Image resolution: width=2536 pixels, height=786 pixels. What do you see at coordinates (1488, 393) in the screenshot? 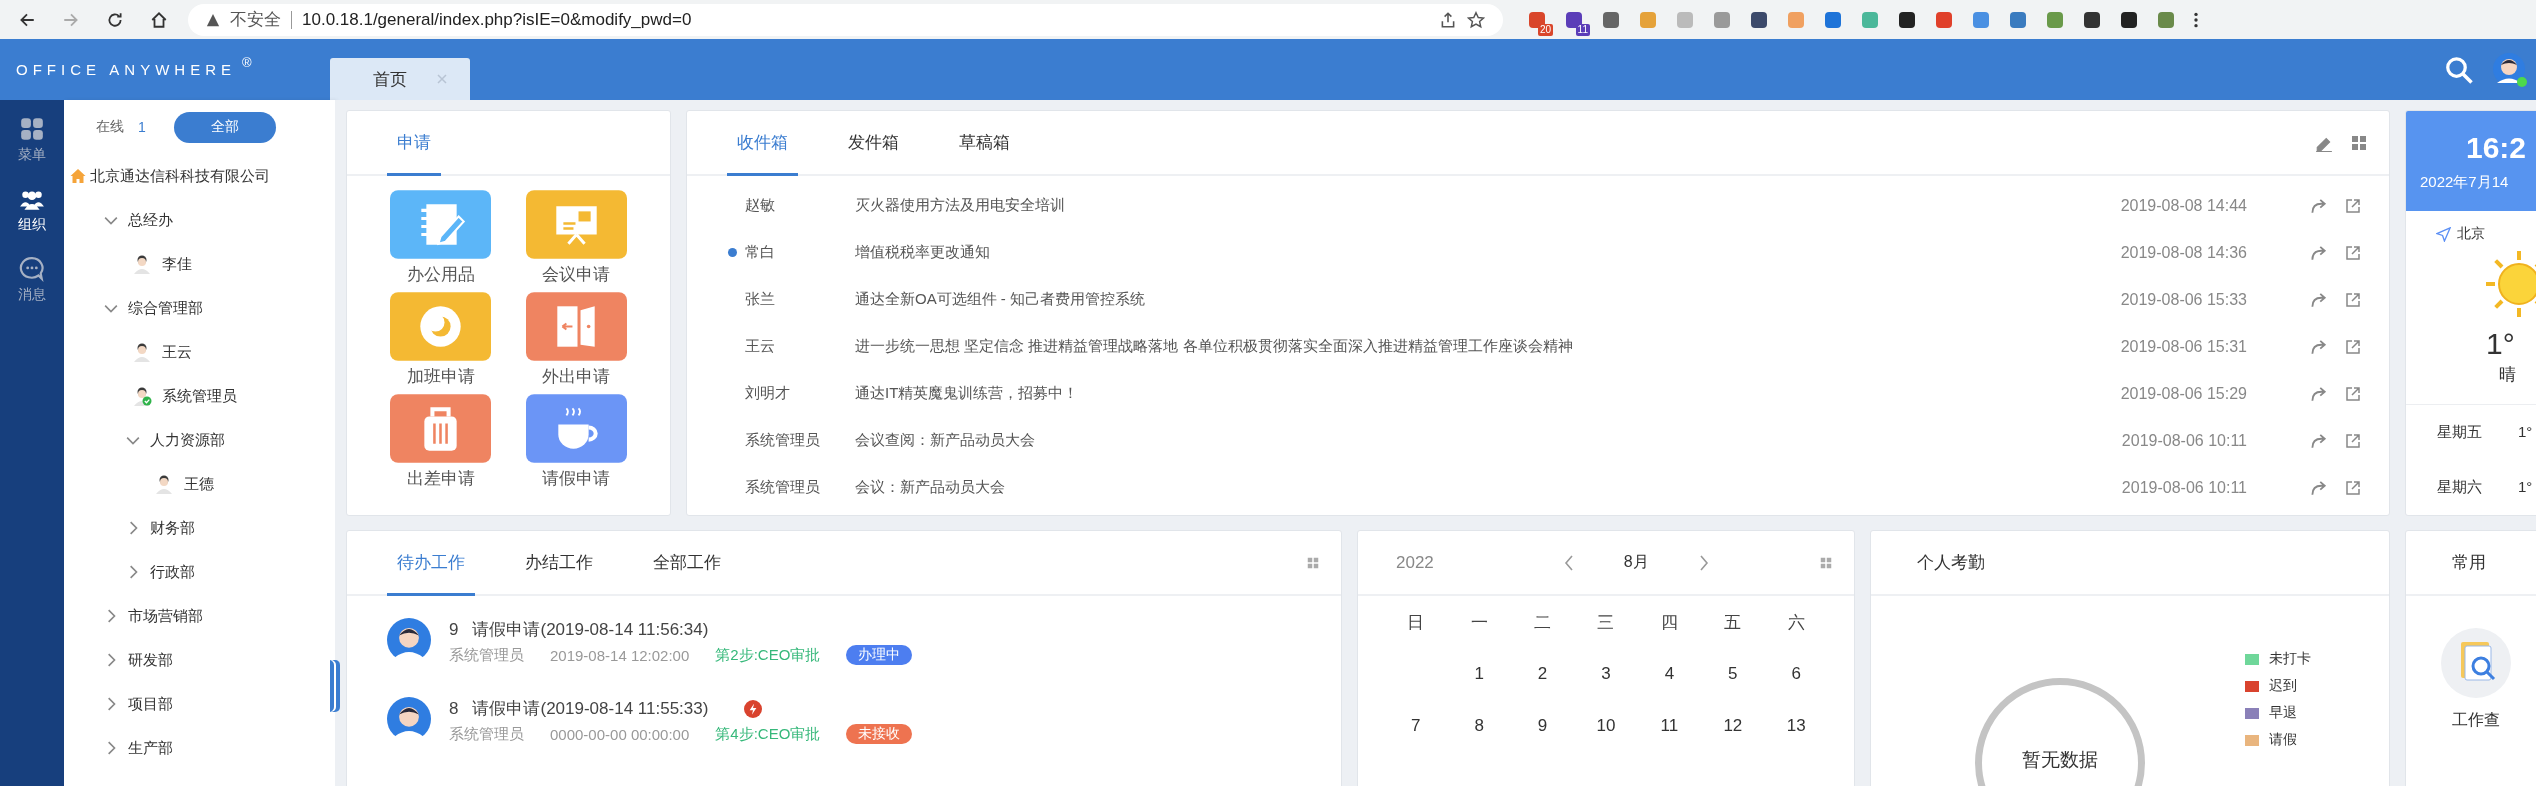
I see `mail-subject: 通达IT精英魔鬼训练营，招募中！` at bounding box center [1488, 393].